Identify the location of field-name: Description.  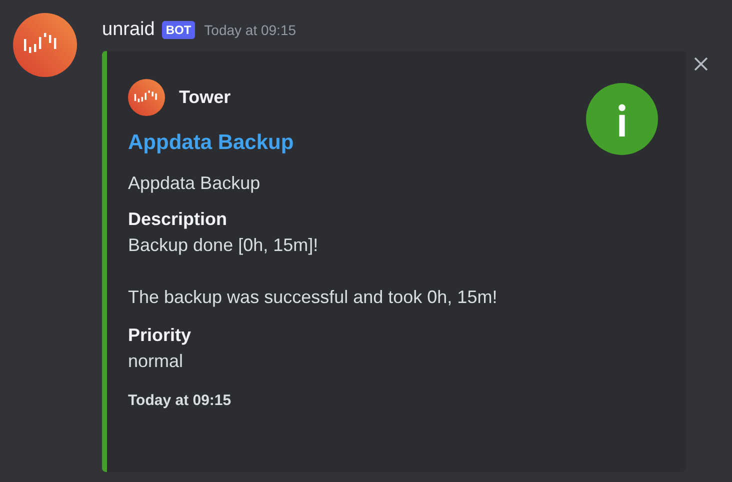
(178, 219).